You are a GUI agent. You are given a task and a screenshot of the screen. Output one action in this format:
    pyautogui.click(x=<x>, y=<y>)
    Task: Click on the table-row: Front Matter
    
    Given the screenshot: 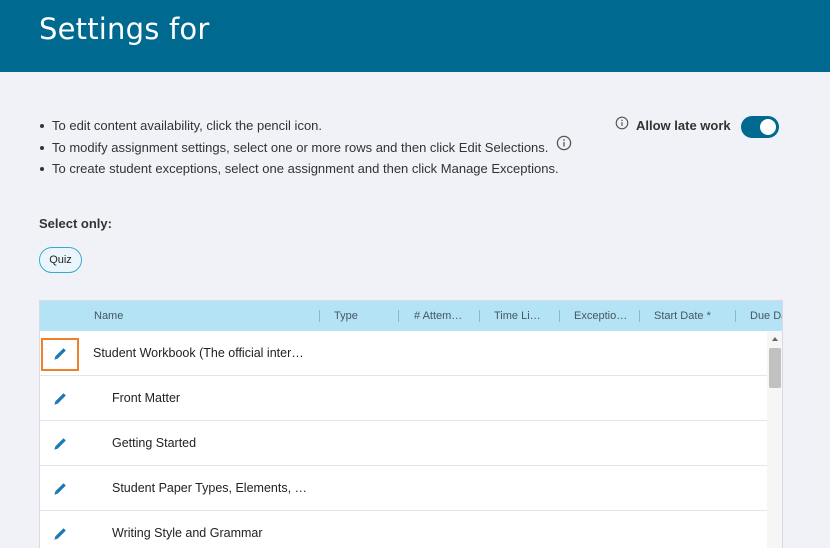 What is the action you would take?
    pyautogui.click(x=403, y=398)
    